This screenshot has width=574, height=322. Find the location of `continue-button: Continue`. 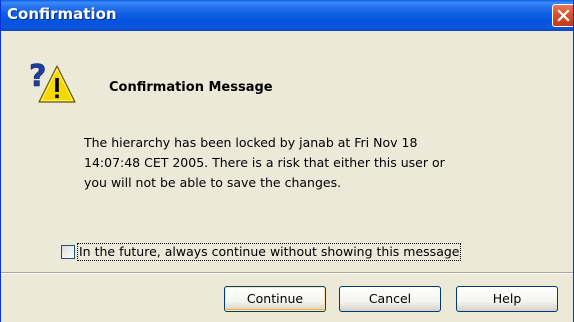

continue-button: Continue is located at coordinates (275, 299).